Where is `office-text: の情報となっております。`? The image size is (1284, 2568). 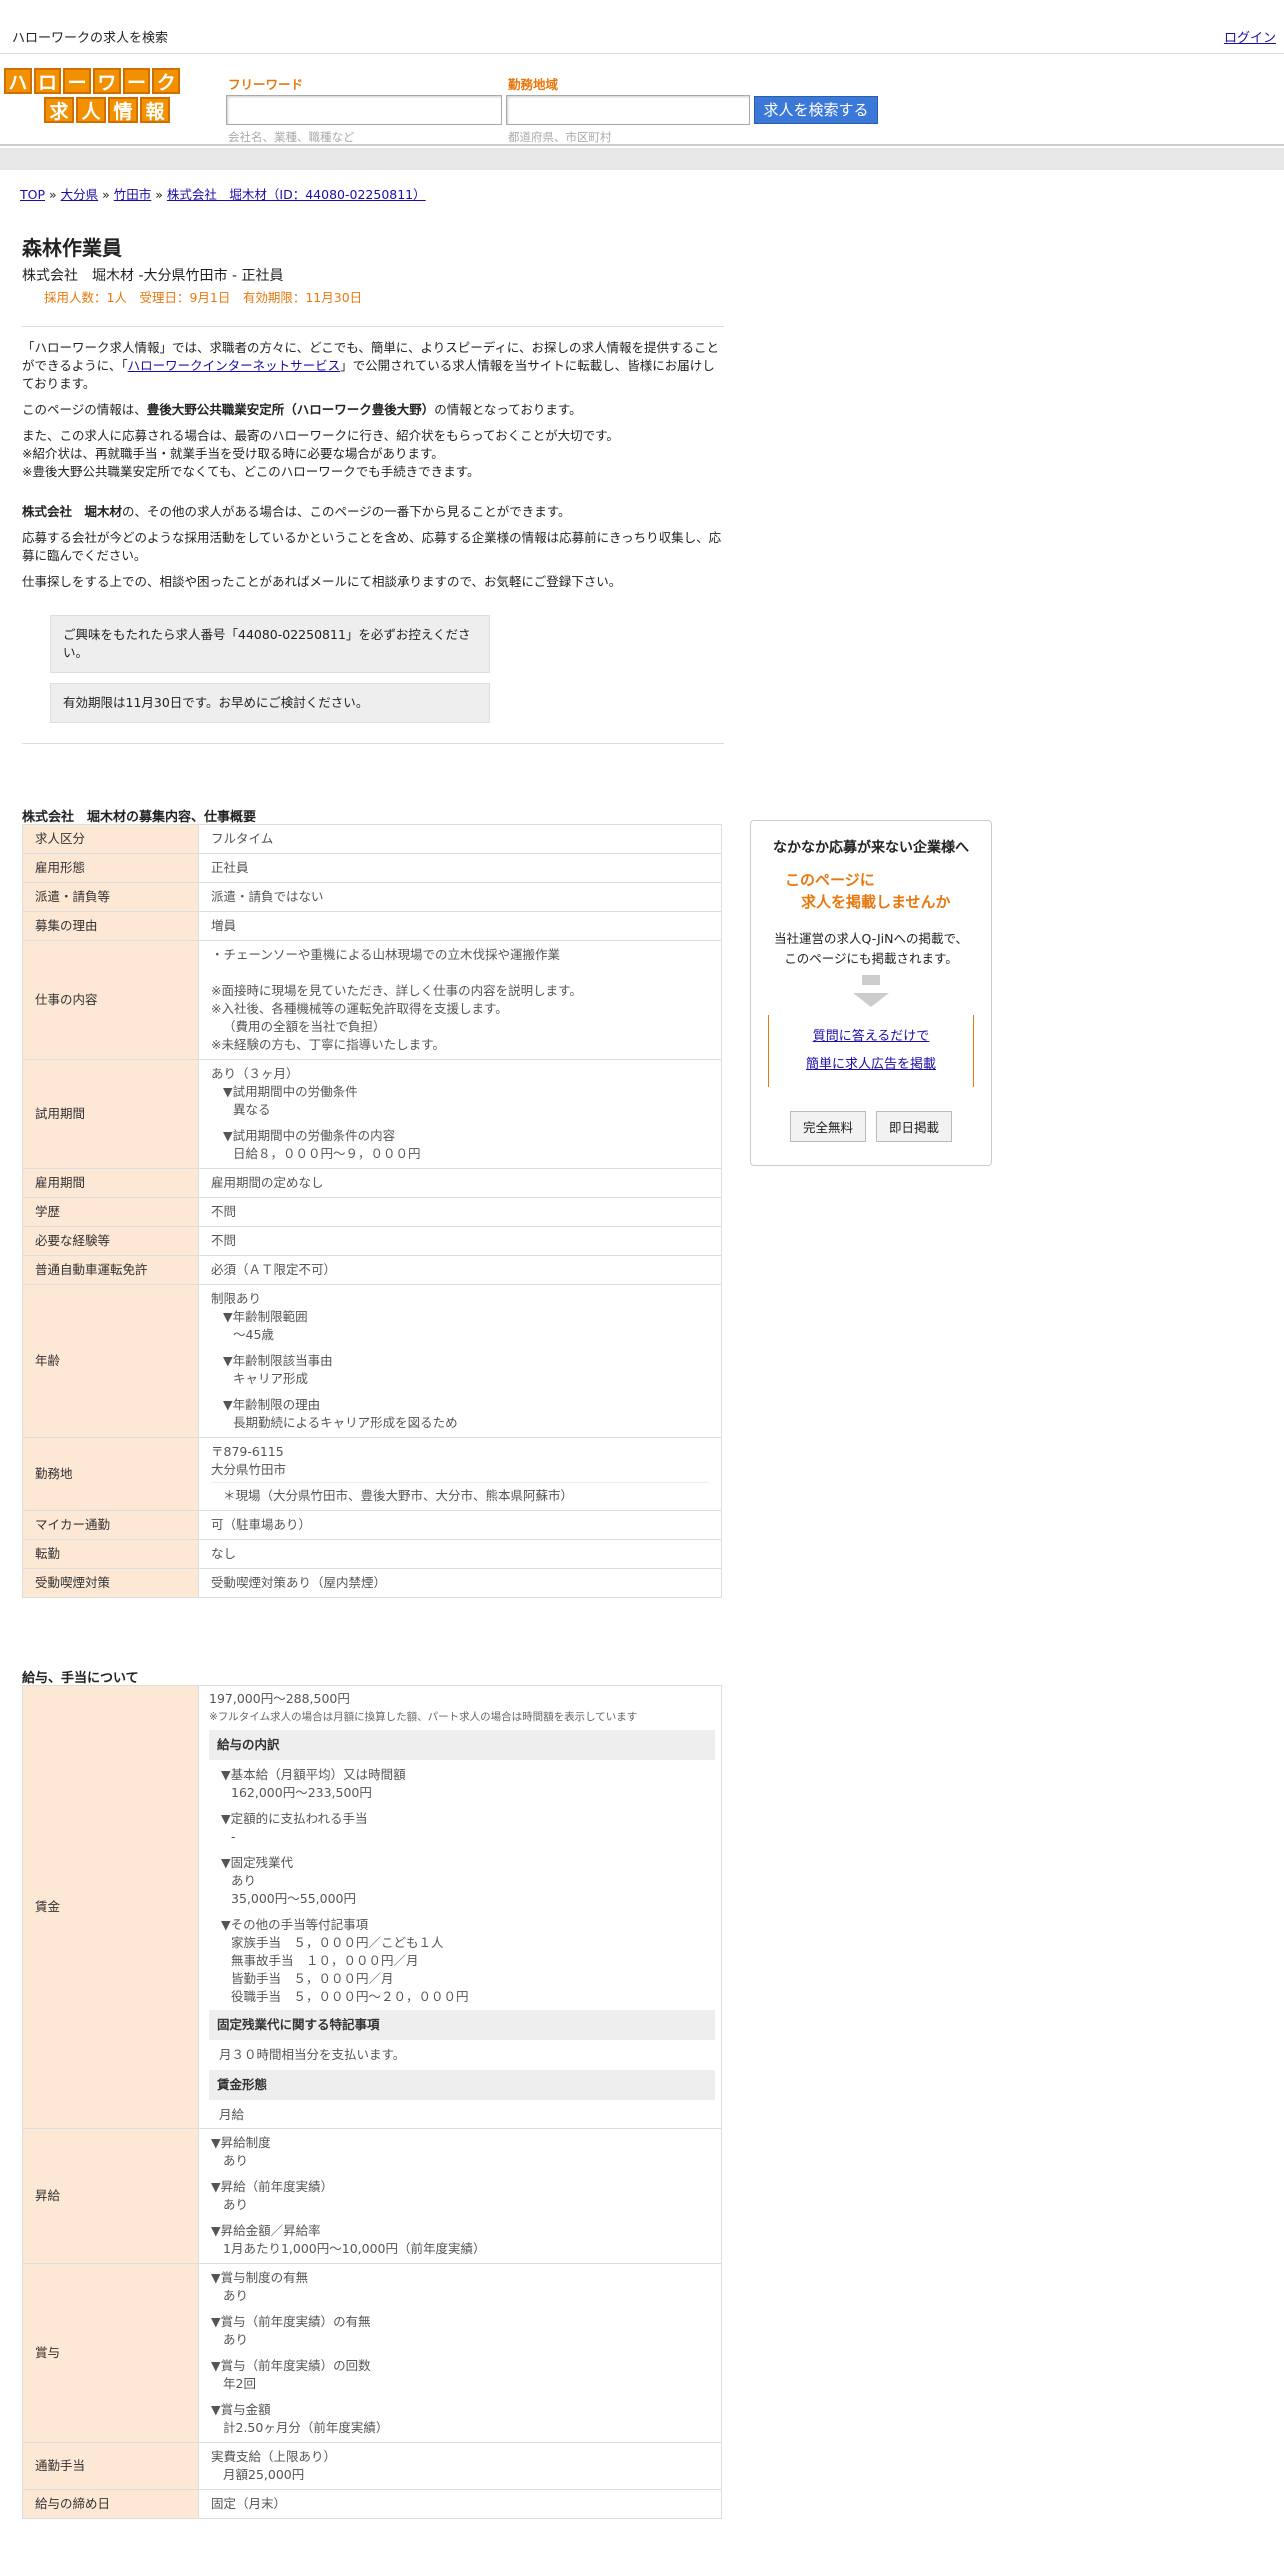
office-text: の情報となっております。 is located at coordinates (508, 409).